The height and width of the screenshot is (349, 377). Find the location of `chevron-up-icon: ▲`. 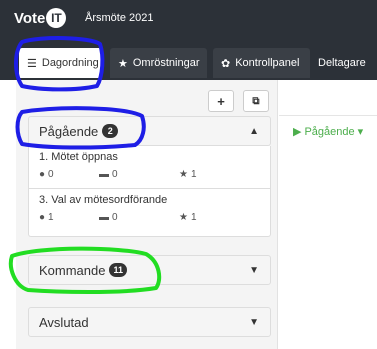

chevron-up-icon: ▲ is located at coordinates (254, 131).